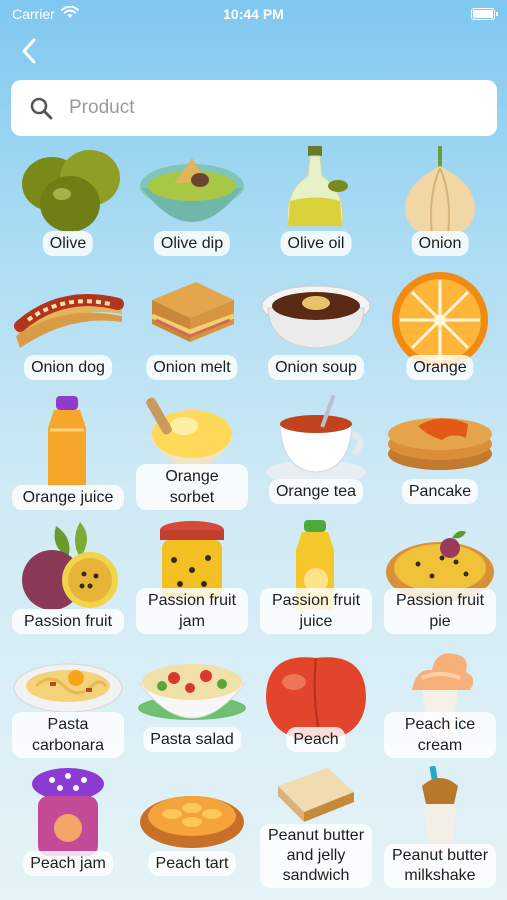  What do you see at coordinates (440, 449) in the screenshot?
I see `product-tile-pancake: Pancake` at bounding box center [440, 449].